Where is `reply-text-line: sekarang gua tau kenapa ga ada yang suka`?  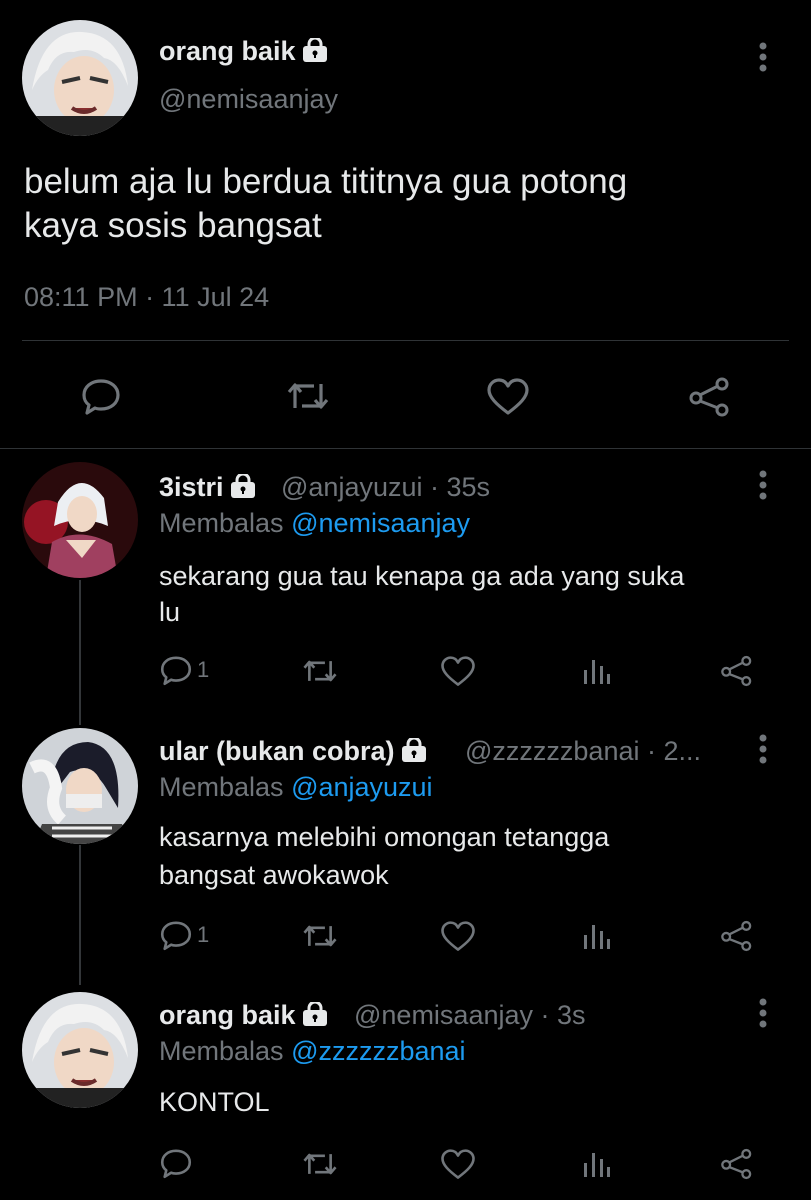 reply-text-line: sekarang gua tau kenapa ga ada yang suka is located at coordinates (422, 576).